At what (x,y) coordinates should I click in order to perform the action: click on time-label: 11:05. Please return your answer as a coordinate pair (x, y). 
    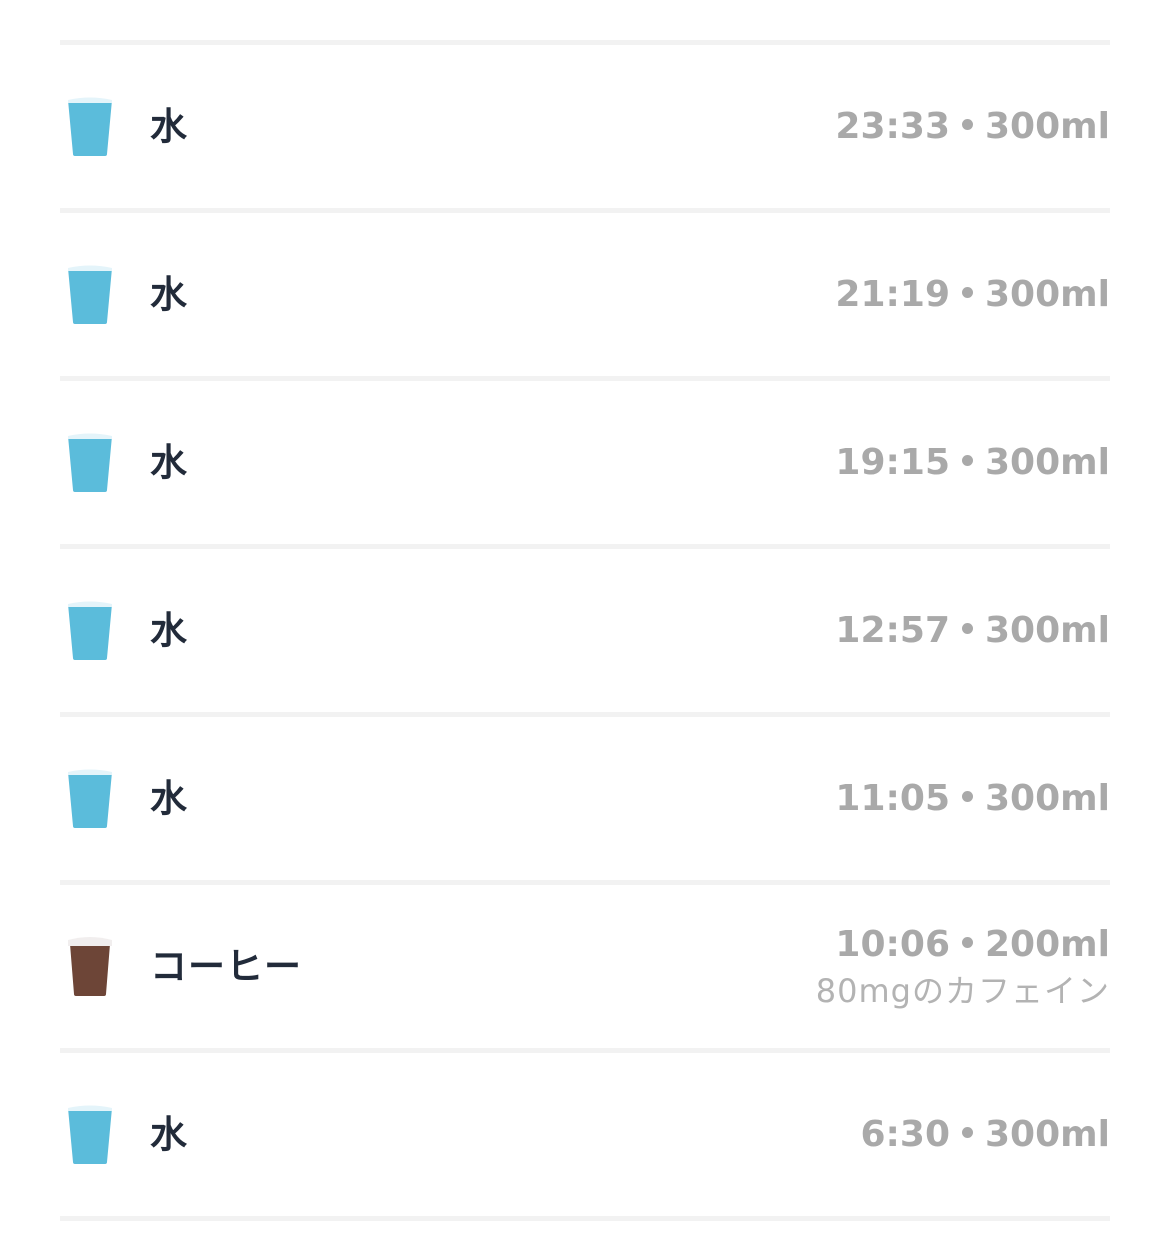
    Looking at the image, I should click on (892, 798).